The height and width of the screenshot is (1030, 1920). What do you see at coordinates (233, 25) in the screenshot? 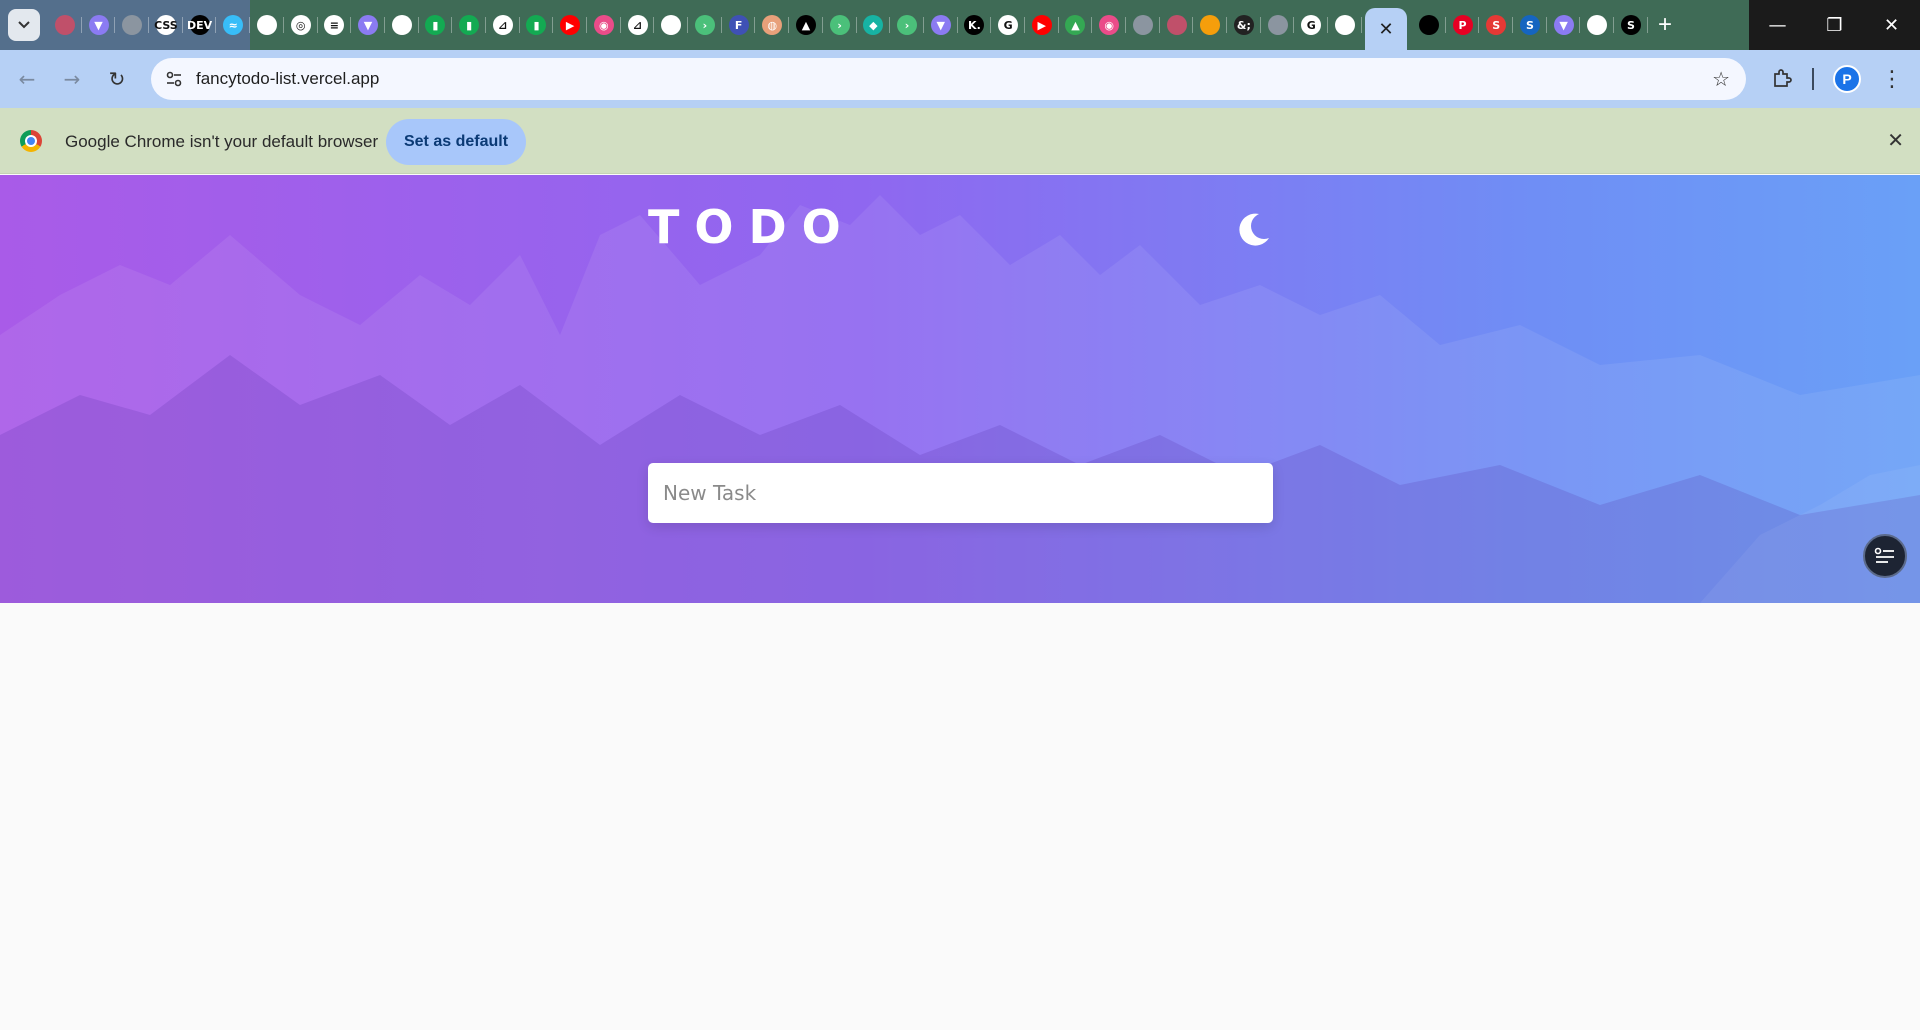
I see `browser-tab: ≈` at bounding box center [233, 25].